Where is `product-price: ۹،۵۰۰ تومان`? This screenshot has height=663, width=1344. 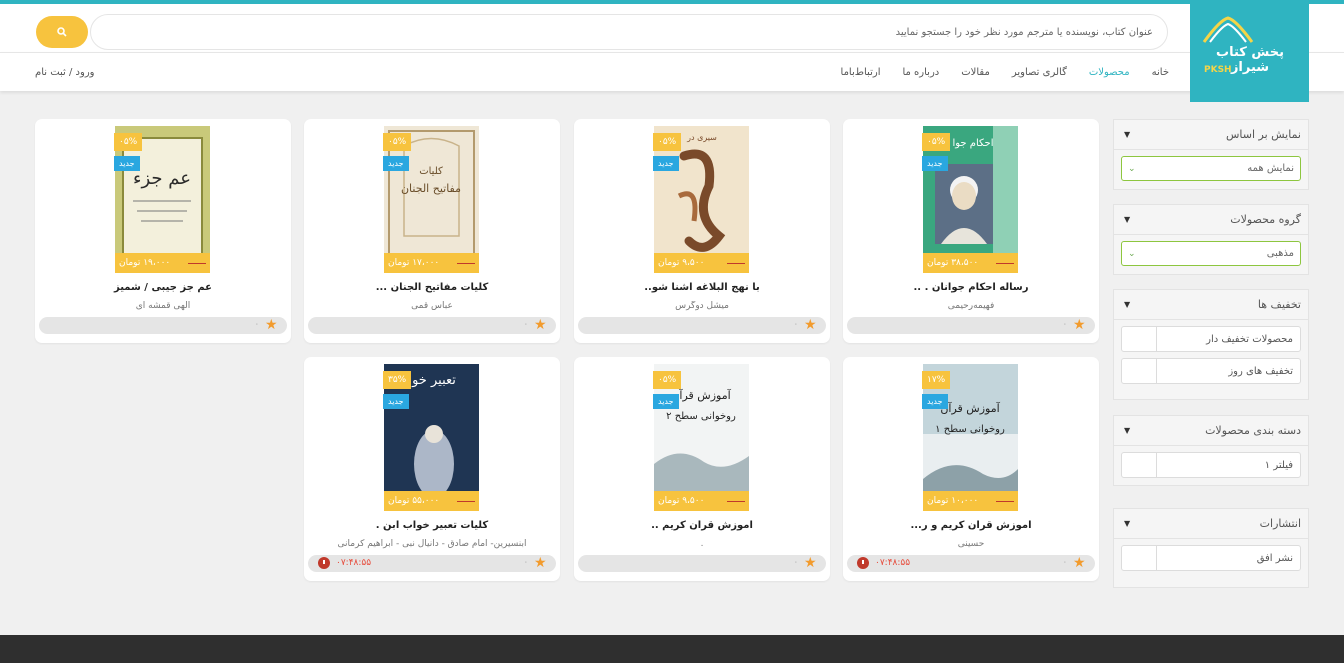
product-price: ۹،۵۰۰ تومان is located at coordinates (681, 501).